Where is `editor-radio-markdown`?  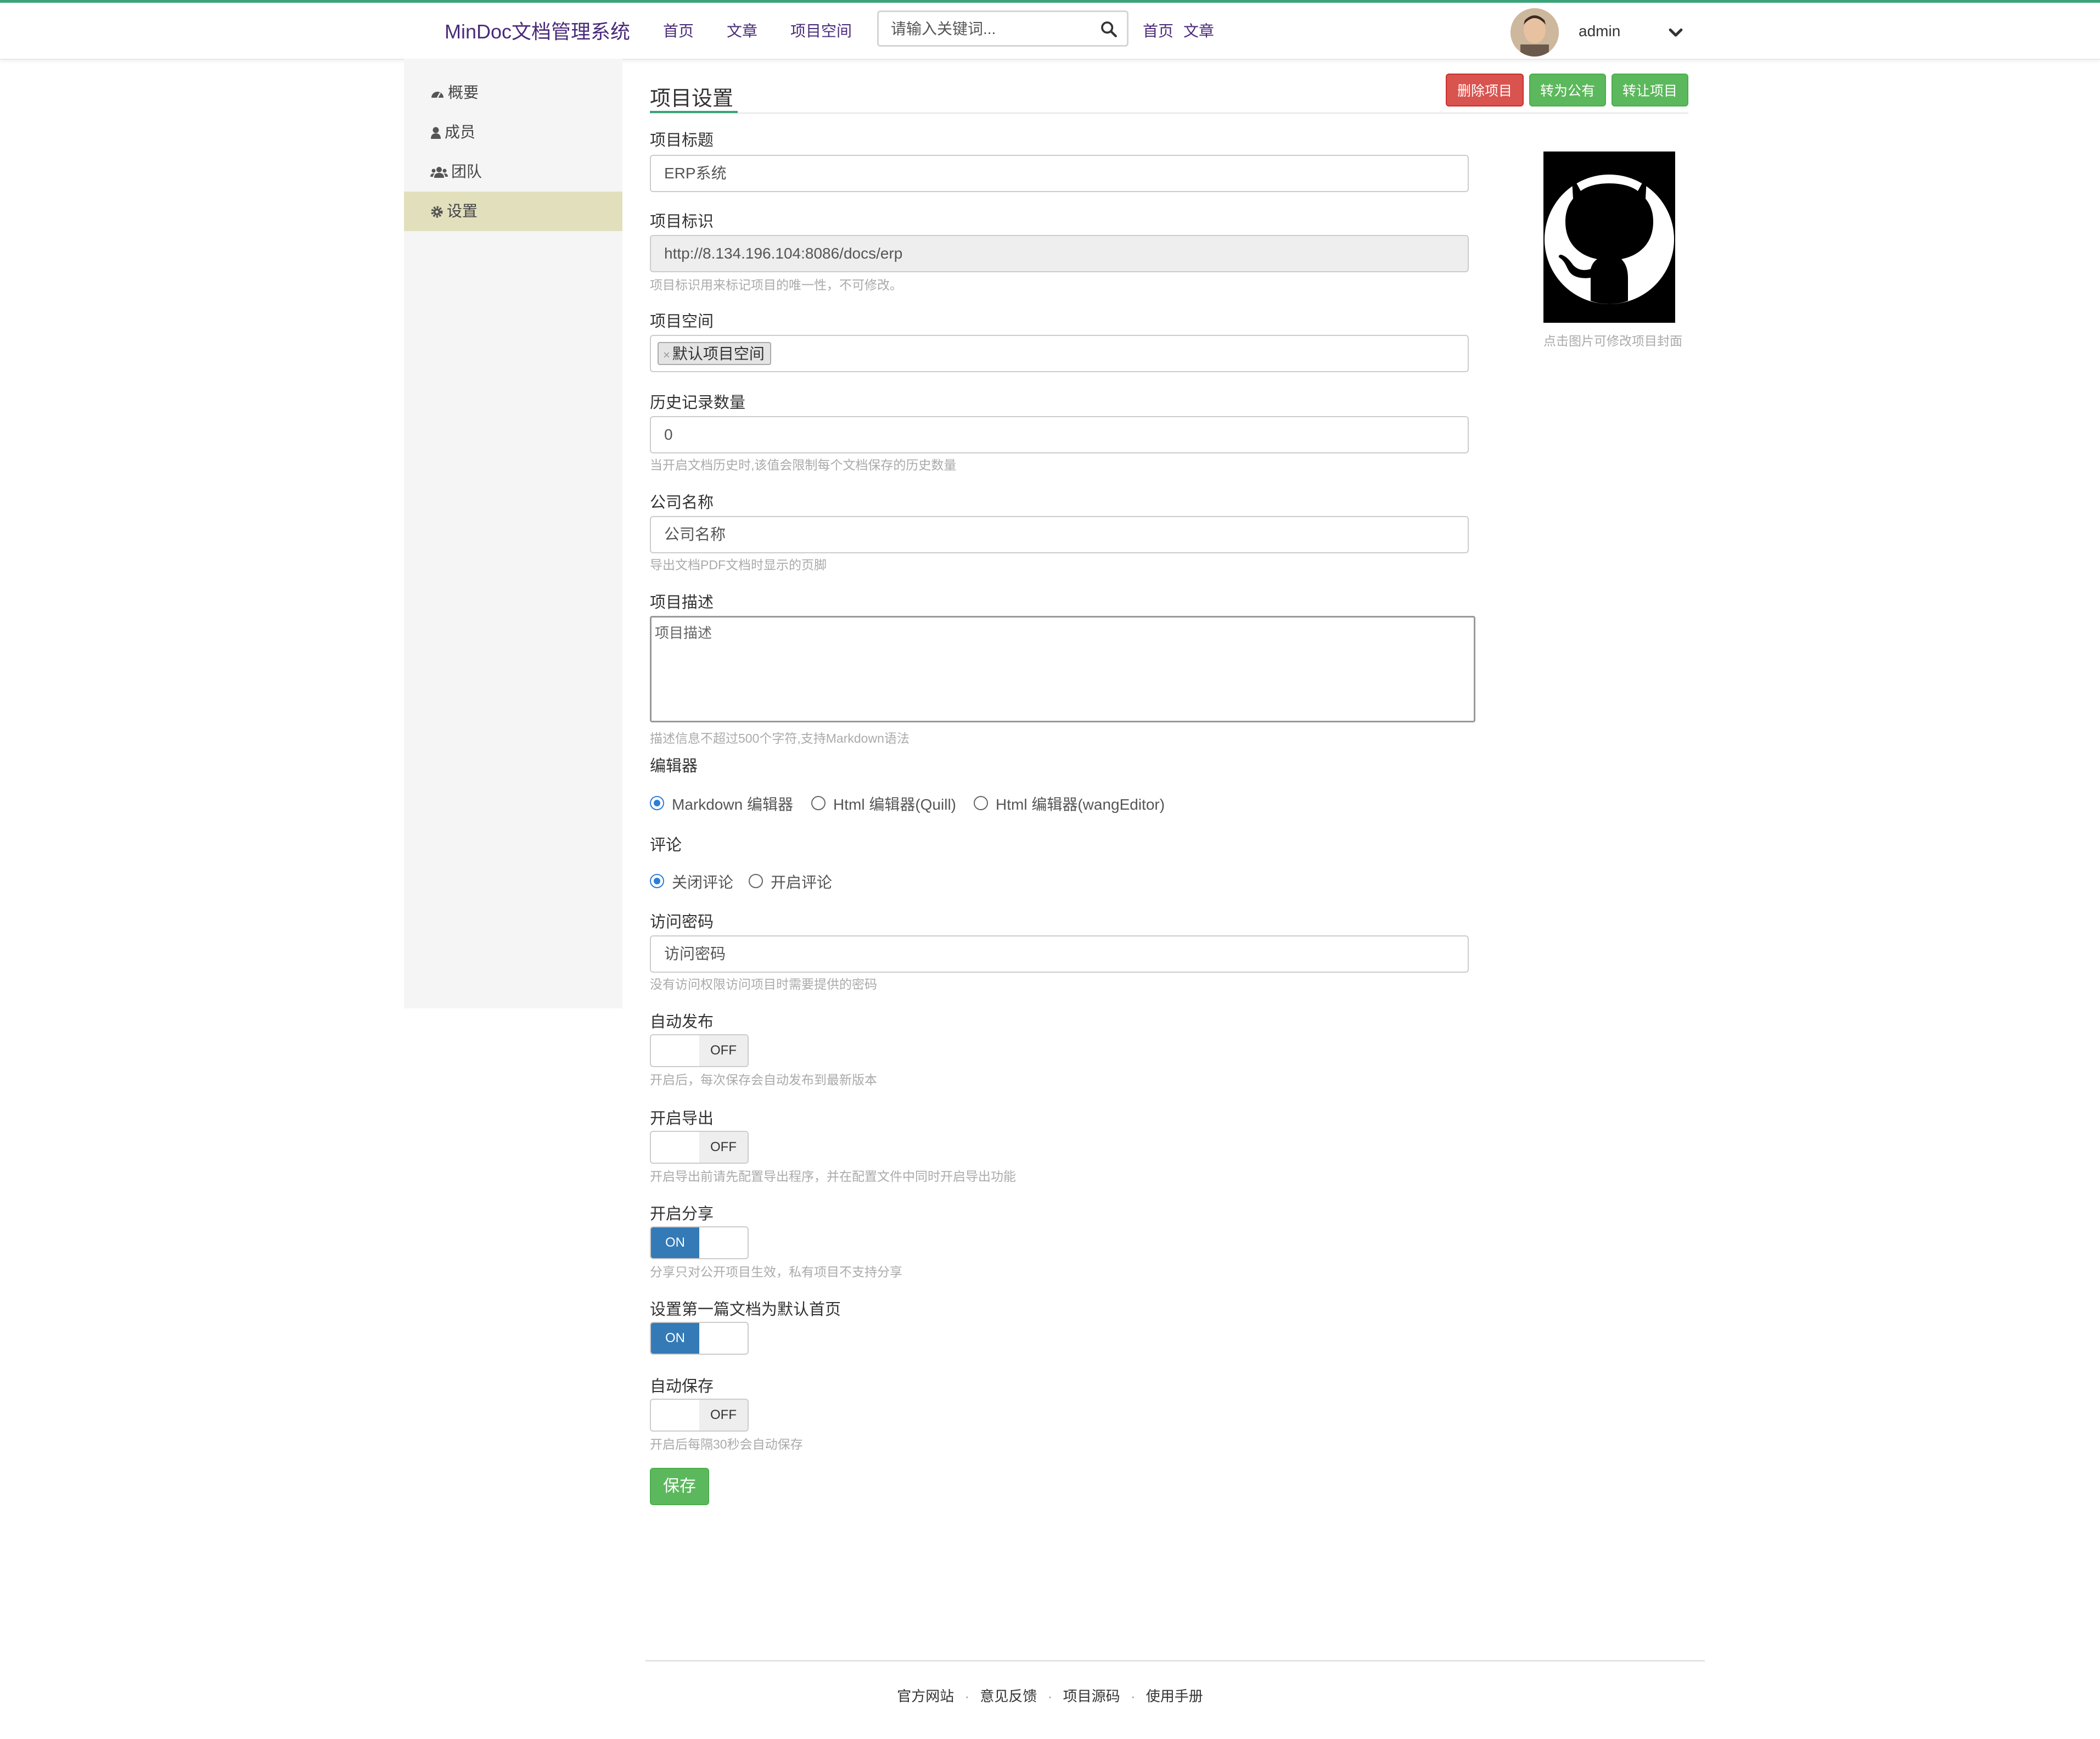 editor-radio-markdown is located at coordinates (657, 803).